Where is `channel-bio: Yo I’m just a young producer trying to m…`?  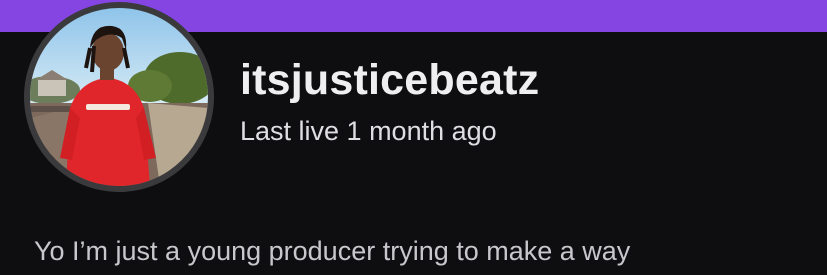 channel-bio: Yo I’m just a young producer trying to m… is located at coordinates (332, 251).